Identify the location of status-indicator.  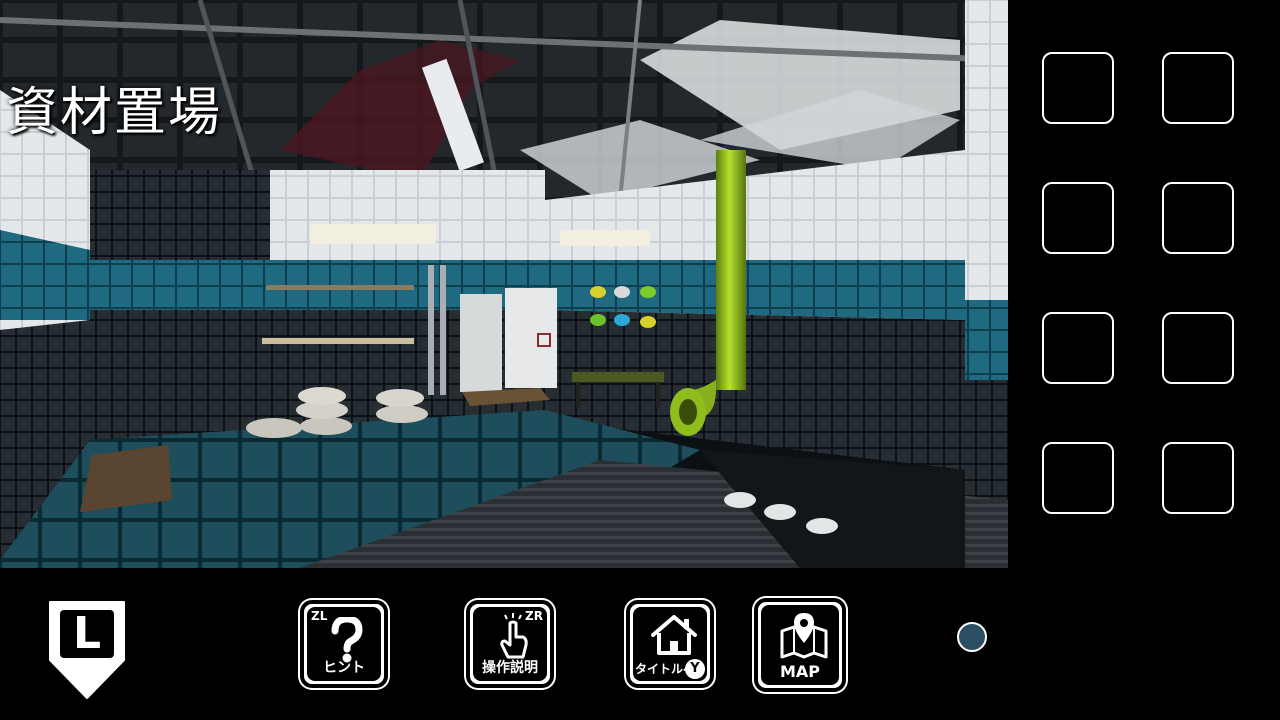
(972, 637).